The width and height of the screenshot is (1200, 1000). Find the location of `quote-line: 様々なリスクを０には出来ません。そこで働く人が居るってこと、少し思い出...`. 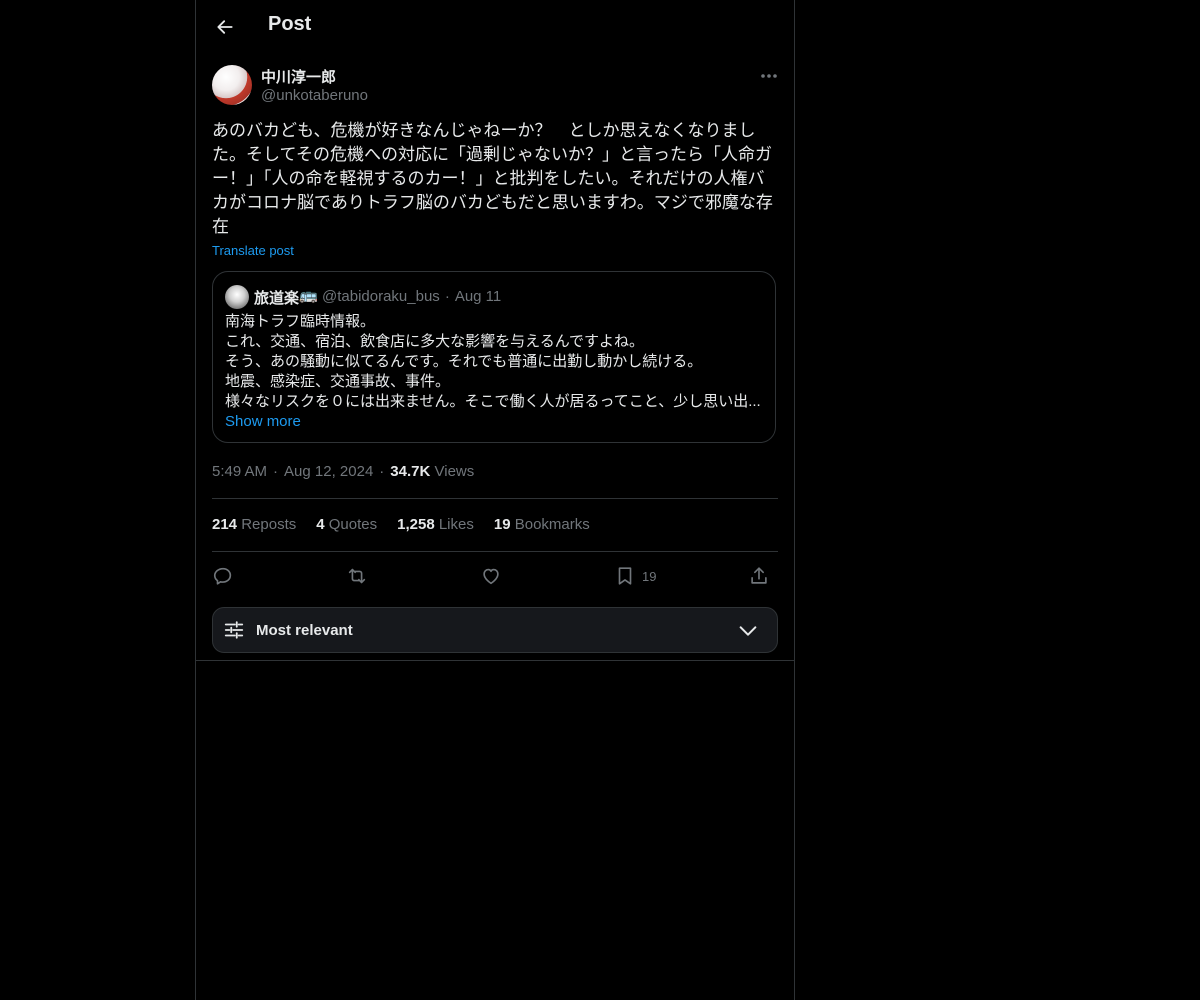

quote-line: 様々なリスクを０には出来ません。そこで働く人が居るってこと、少し思い出... is located at coordinates (493, 401).